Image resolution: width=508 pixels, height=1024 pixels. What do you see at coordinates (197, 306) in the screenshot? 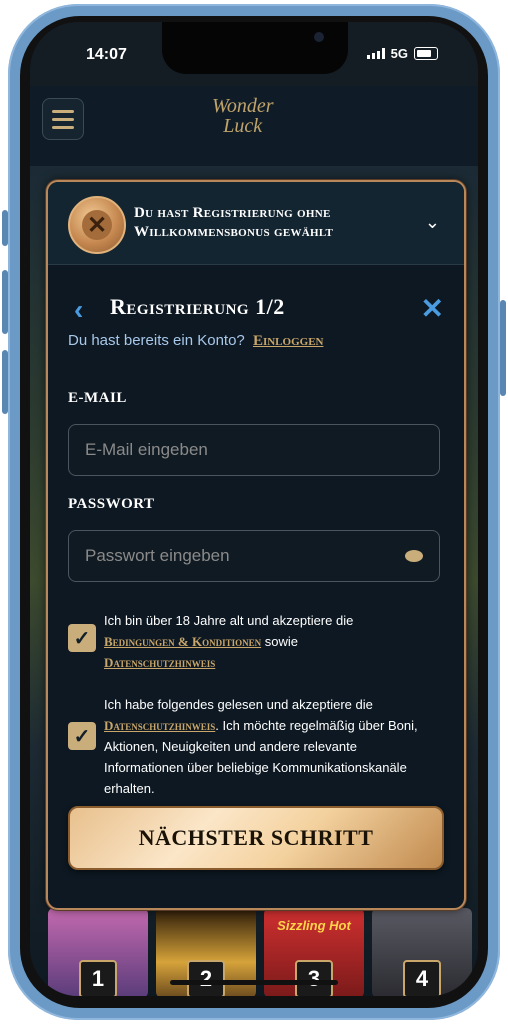
I see `registration-title: Registrierung 1/2` at bounding box center [197, 306].